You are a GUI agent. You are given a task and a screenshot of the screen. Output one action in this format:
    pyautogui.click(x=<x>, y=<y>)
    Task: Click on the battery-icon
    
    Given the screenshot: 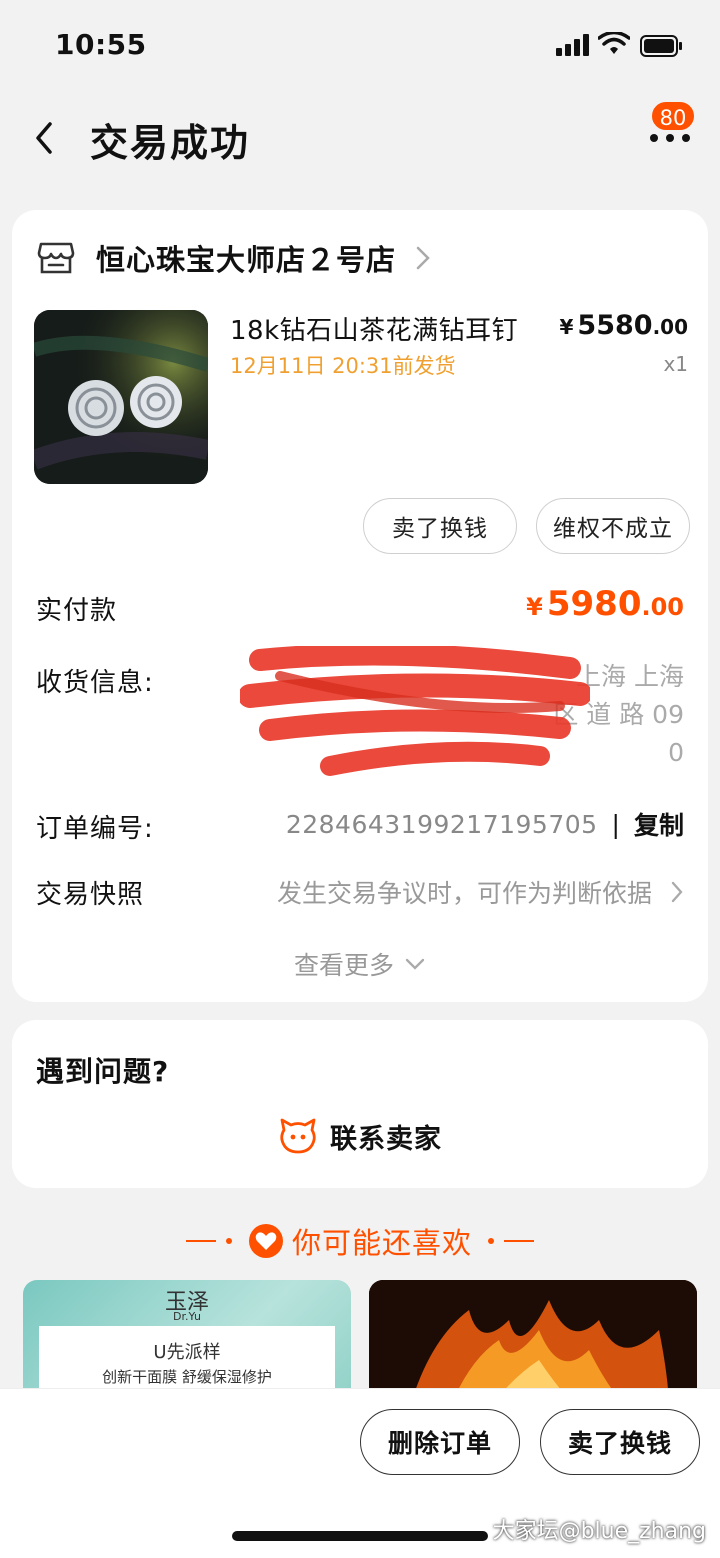 What is the action you would take?
    pyautogui.click(x=661, y=46)
    